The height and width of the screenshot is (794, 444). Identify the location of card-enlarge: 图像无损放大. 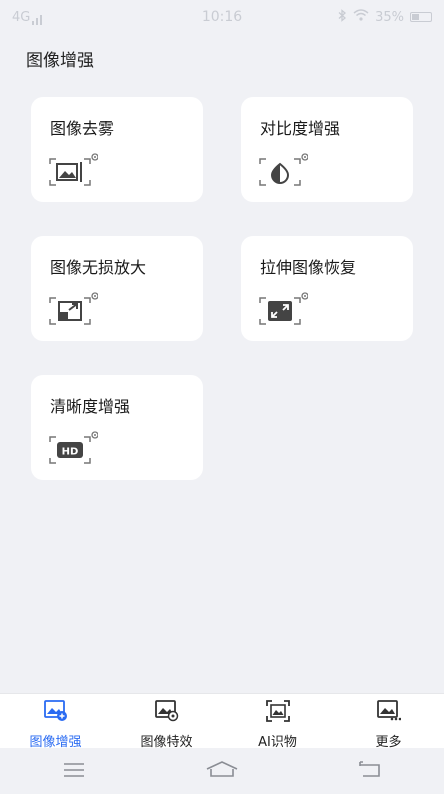
(117, 288).